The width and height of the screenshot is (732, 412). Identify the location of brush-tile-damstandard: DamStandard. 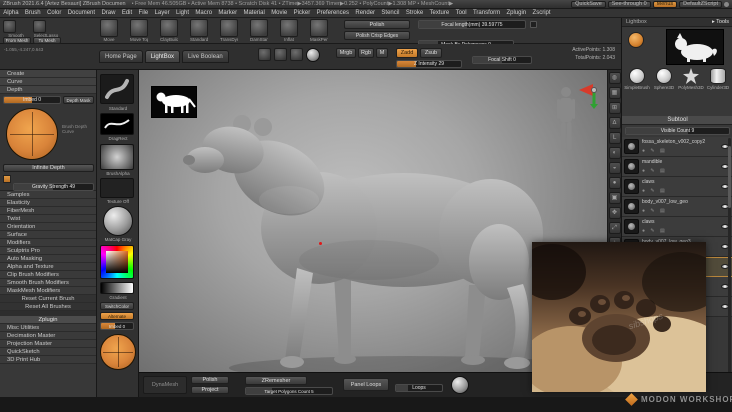
(259, 30).